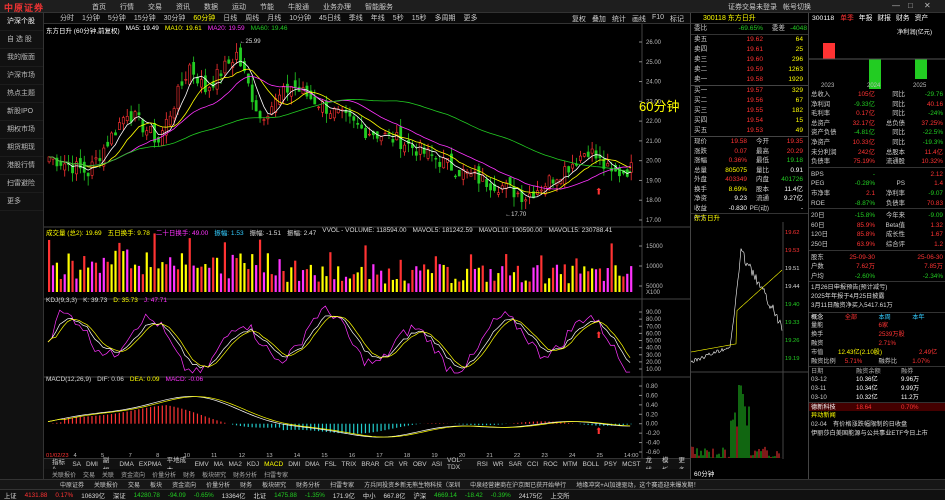 This screenshot has height=500, width=945. I want to click on period-tab: 15分钟, so click(145, 18).